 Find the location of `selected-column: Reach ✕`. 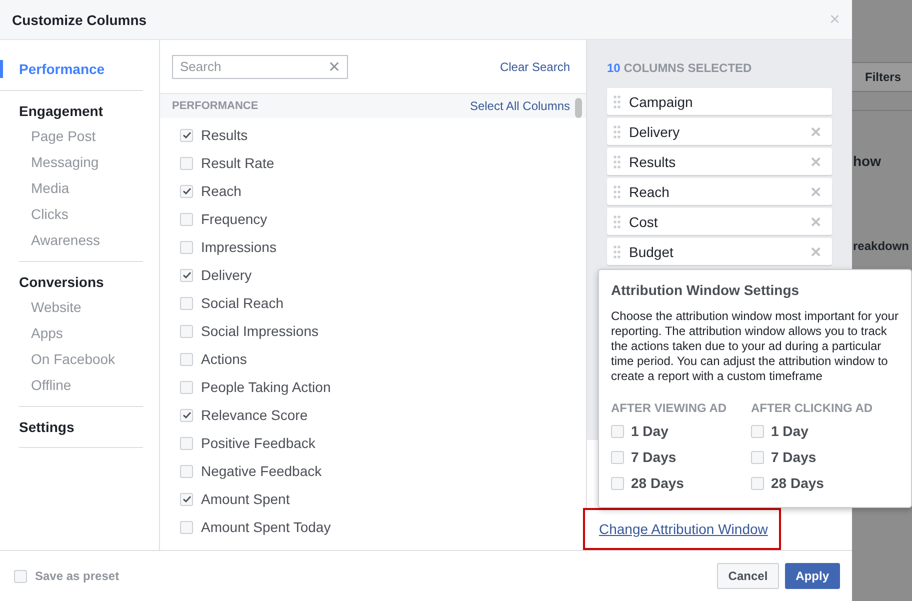

selected-column: Reach ✕ is located at coordinates (719, 191).